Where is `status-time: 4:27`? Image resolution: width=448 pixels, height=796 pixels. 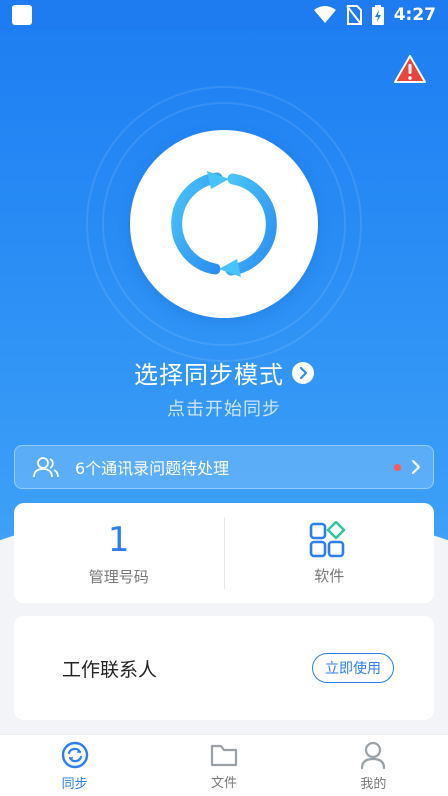
status-time: 4:27 is located at coordinates (414, 15).